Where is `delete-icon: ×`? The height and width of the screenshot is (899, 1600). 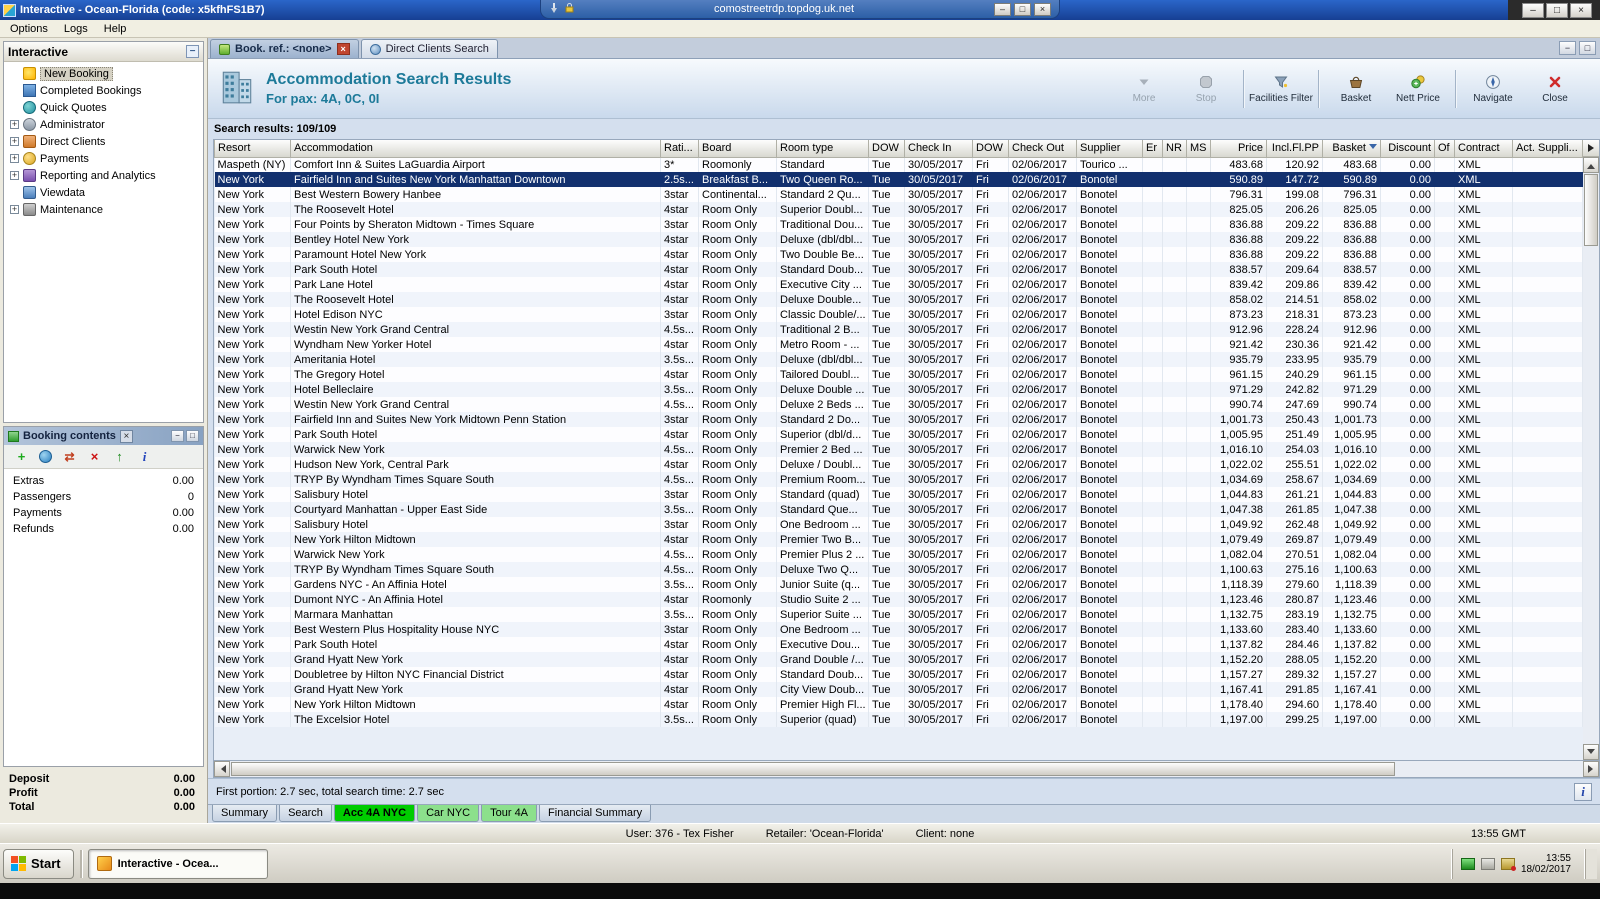 delete-icon: × is located at coordinates (94, 456).